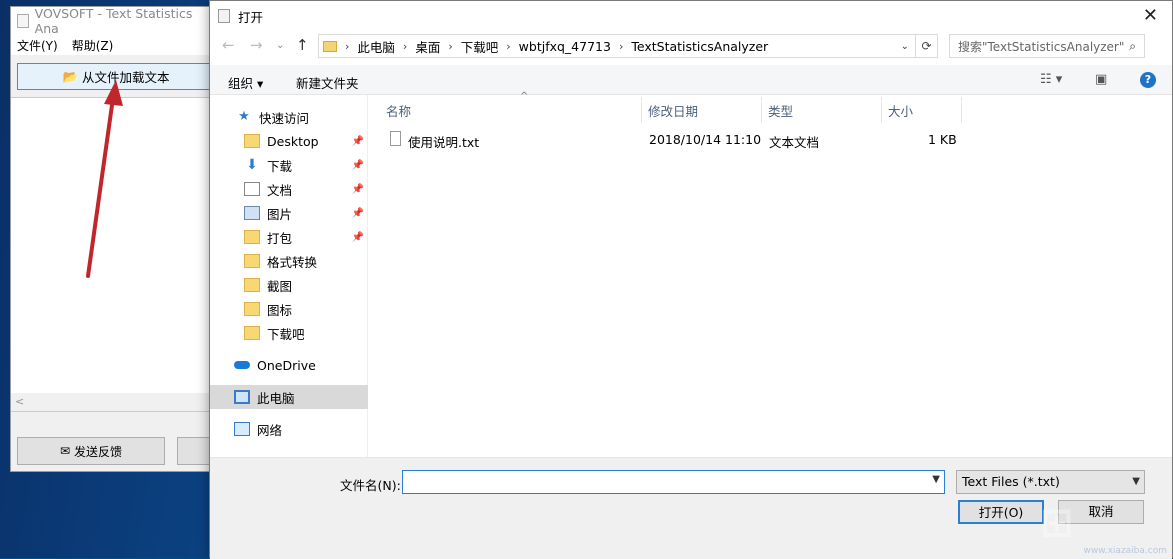 The width and height of the screenshot is (1173, 559). I want to click on nav-item-screenshots: 截图, so click(289, 285).